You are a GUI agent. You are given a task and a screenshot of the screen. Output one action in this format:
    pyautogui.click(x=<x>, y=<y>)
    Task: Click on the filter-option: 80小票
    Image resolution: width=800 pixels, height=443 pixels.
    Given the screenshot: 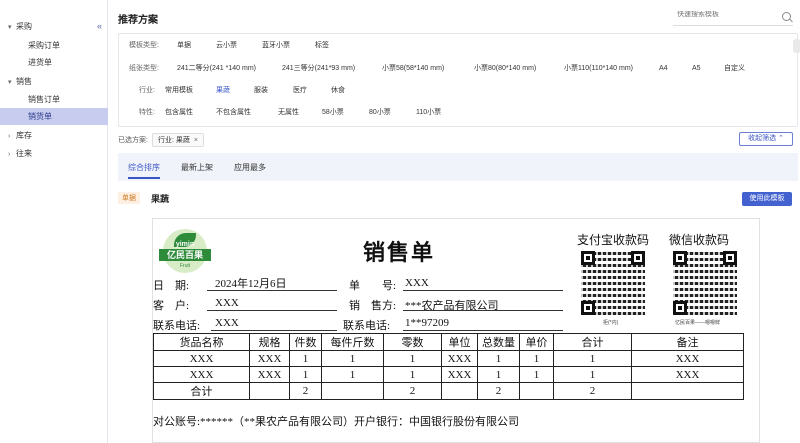 What is the action you would take?
    pyautogui.click(x=380, y=113)
    